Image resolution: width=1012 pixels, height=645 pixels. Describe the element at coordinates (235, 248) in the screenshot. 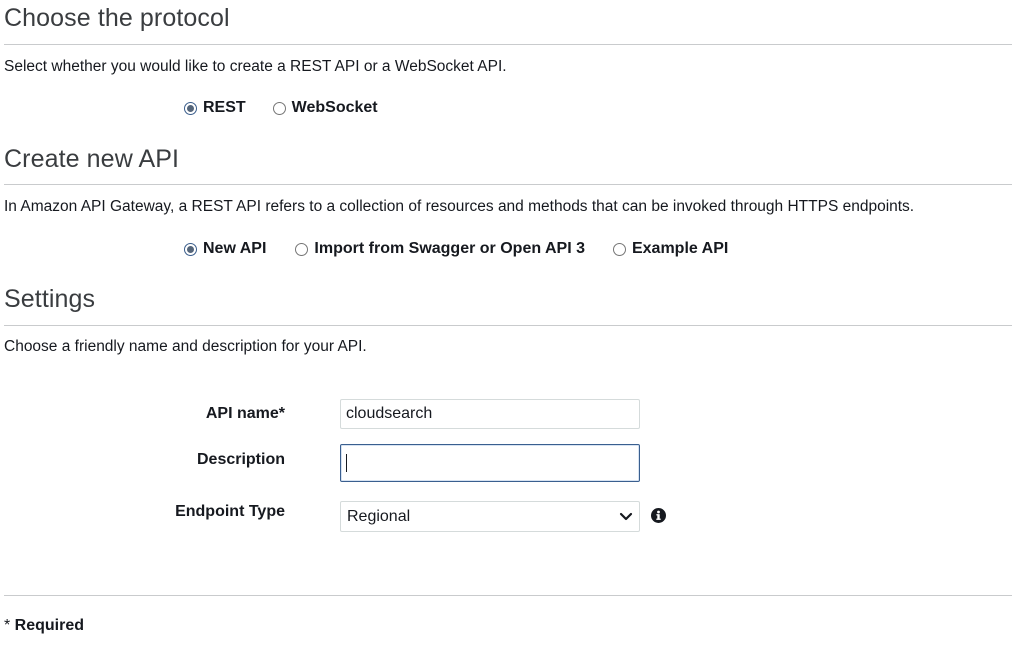

I see `radio-new-api-label: New API` at that location.